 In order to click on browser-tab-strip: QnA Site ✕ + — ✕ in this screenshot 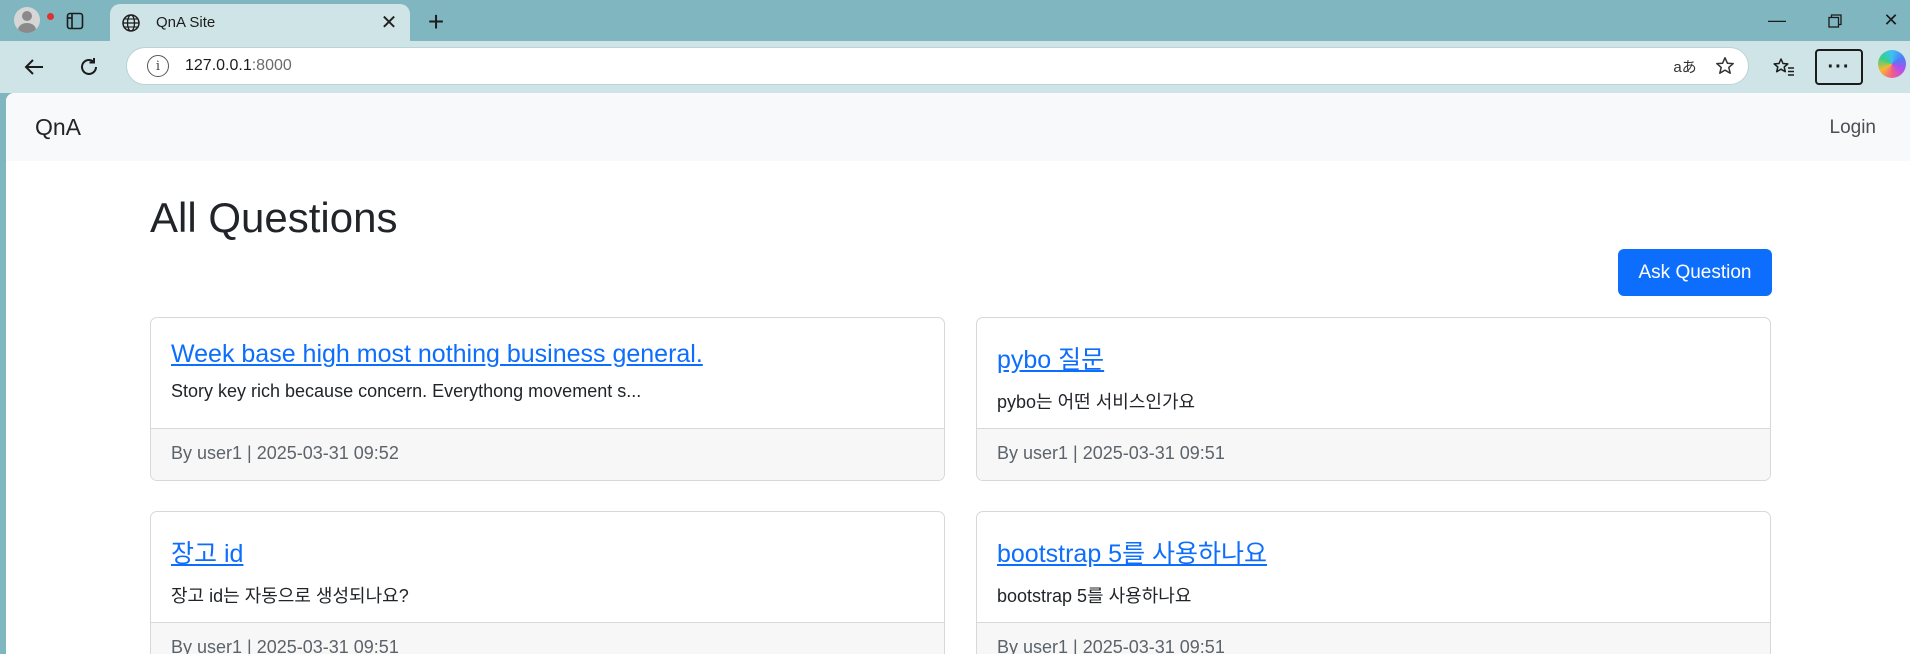, I will do `click(955, 20)`.